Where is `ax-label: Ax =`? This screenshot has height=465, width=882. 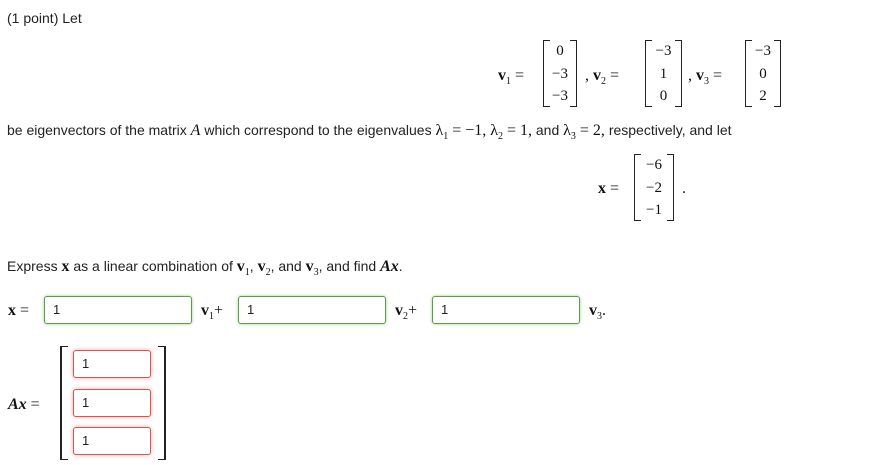 ax-label: Ax = is located at coordinates (24, 404).